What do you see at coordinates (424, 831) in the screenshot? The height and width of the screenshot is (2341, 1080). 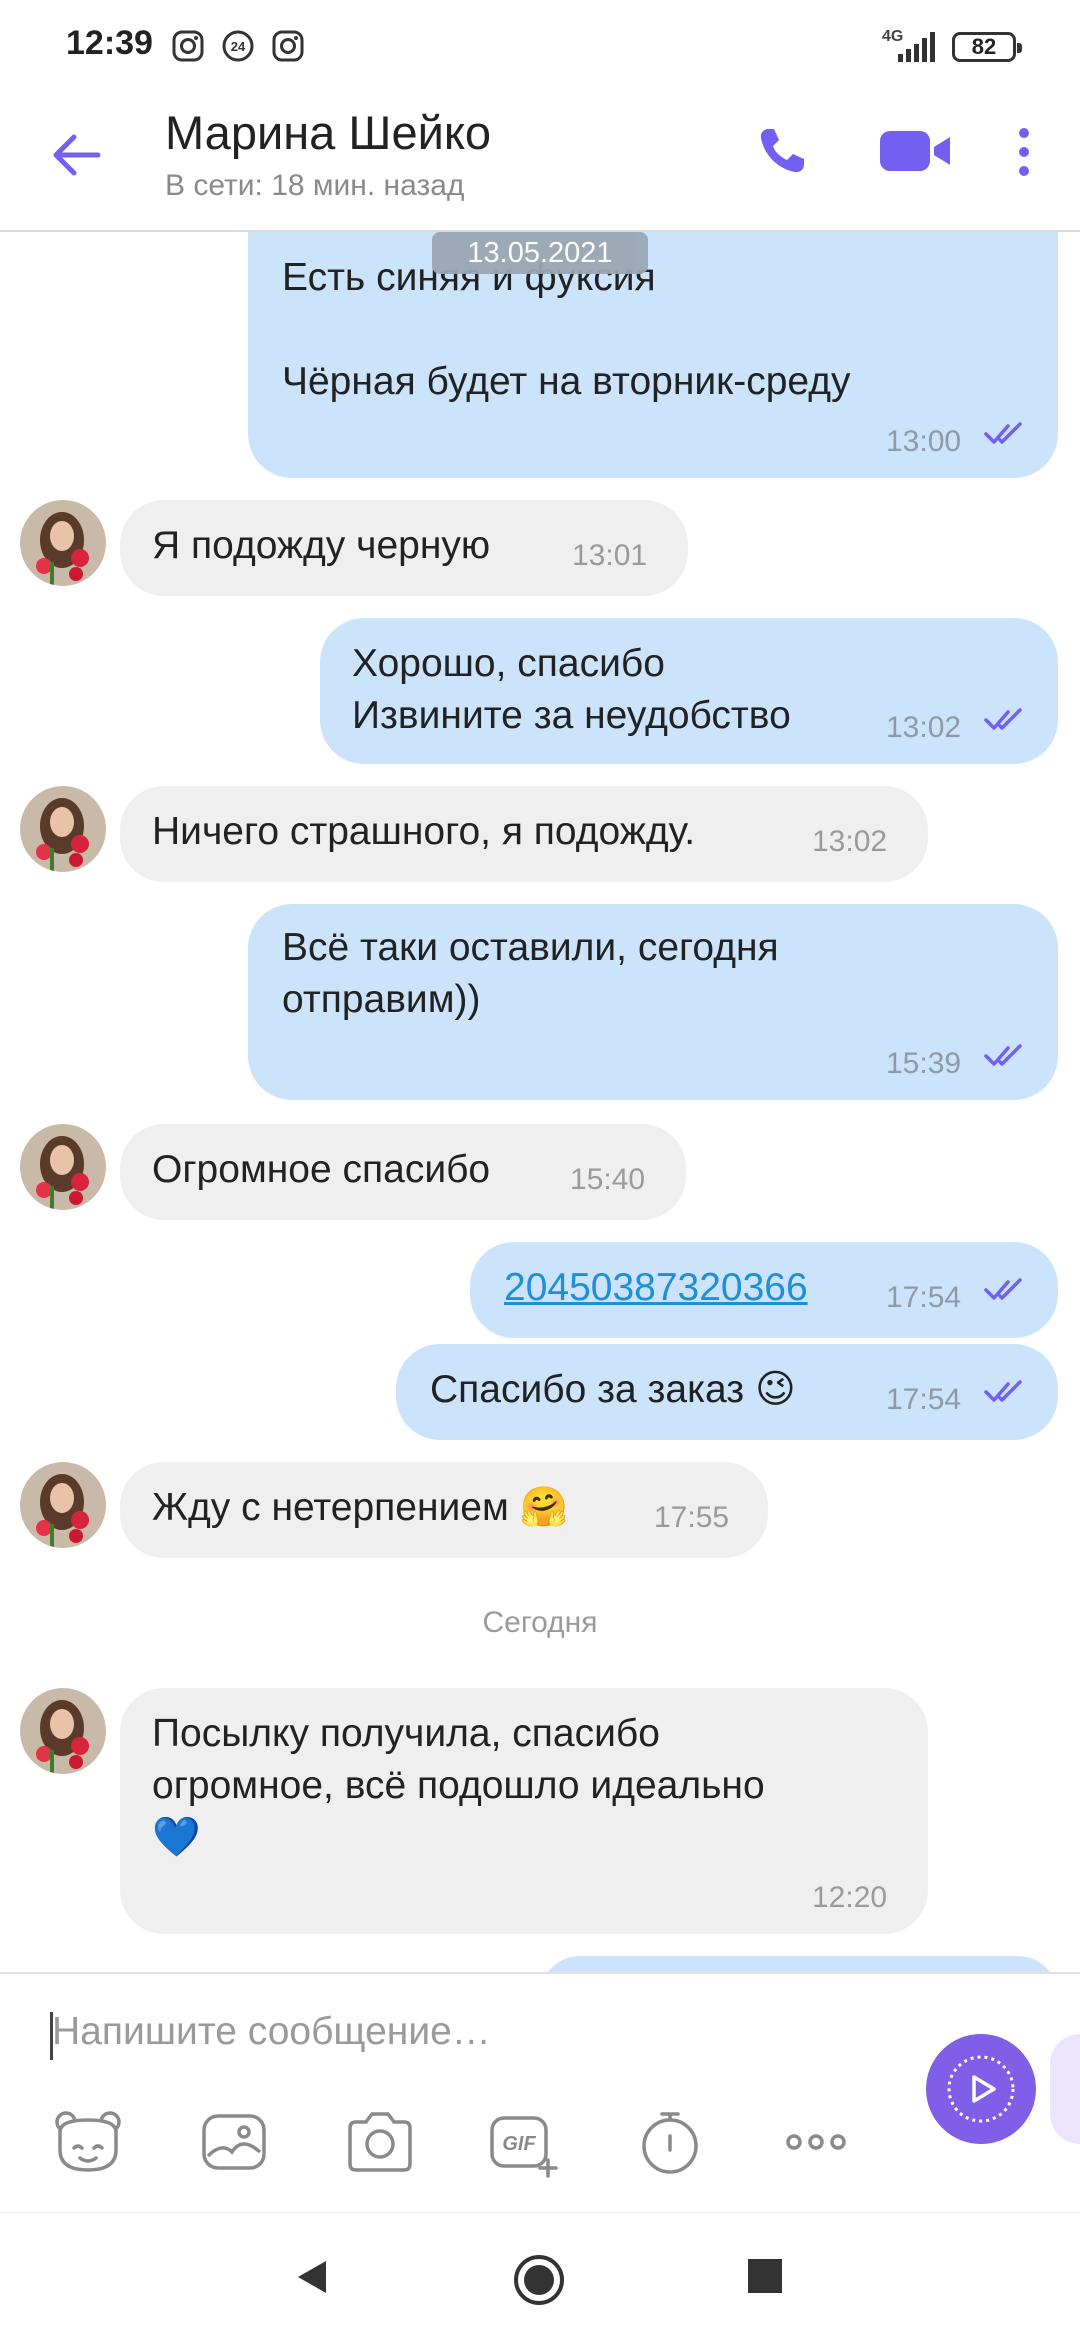 I see `message-text: Ничего страшного, я подожду.` at bounding box center [424, 831].